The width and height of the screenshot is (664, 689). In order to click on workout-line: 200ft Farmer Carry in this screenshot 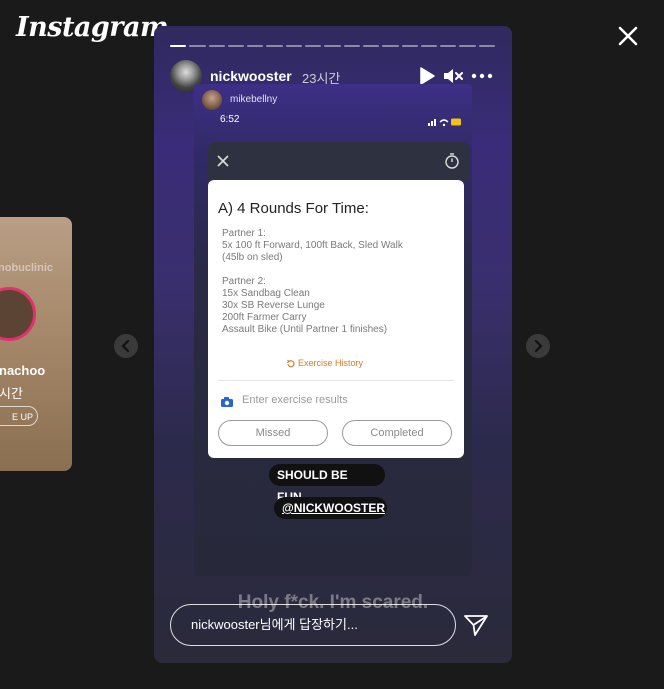, I will do `click(264, 317)`.